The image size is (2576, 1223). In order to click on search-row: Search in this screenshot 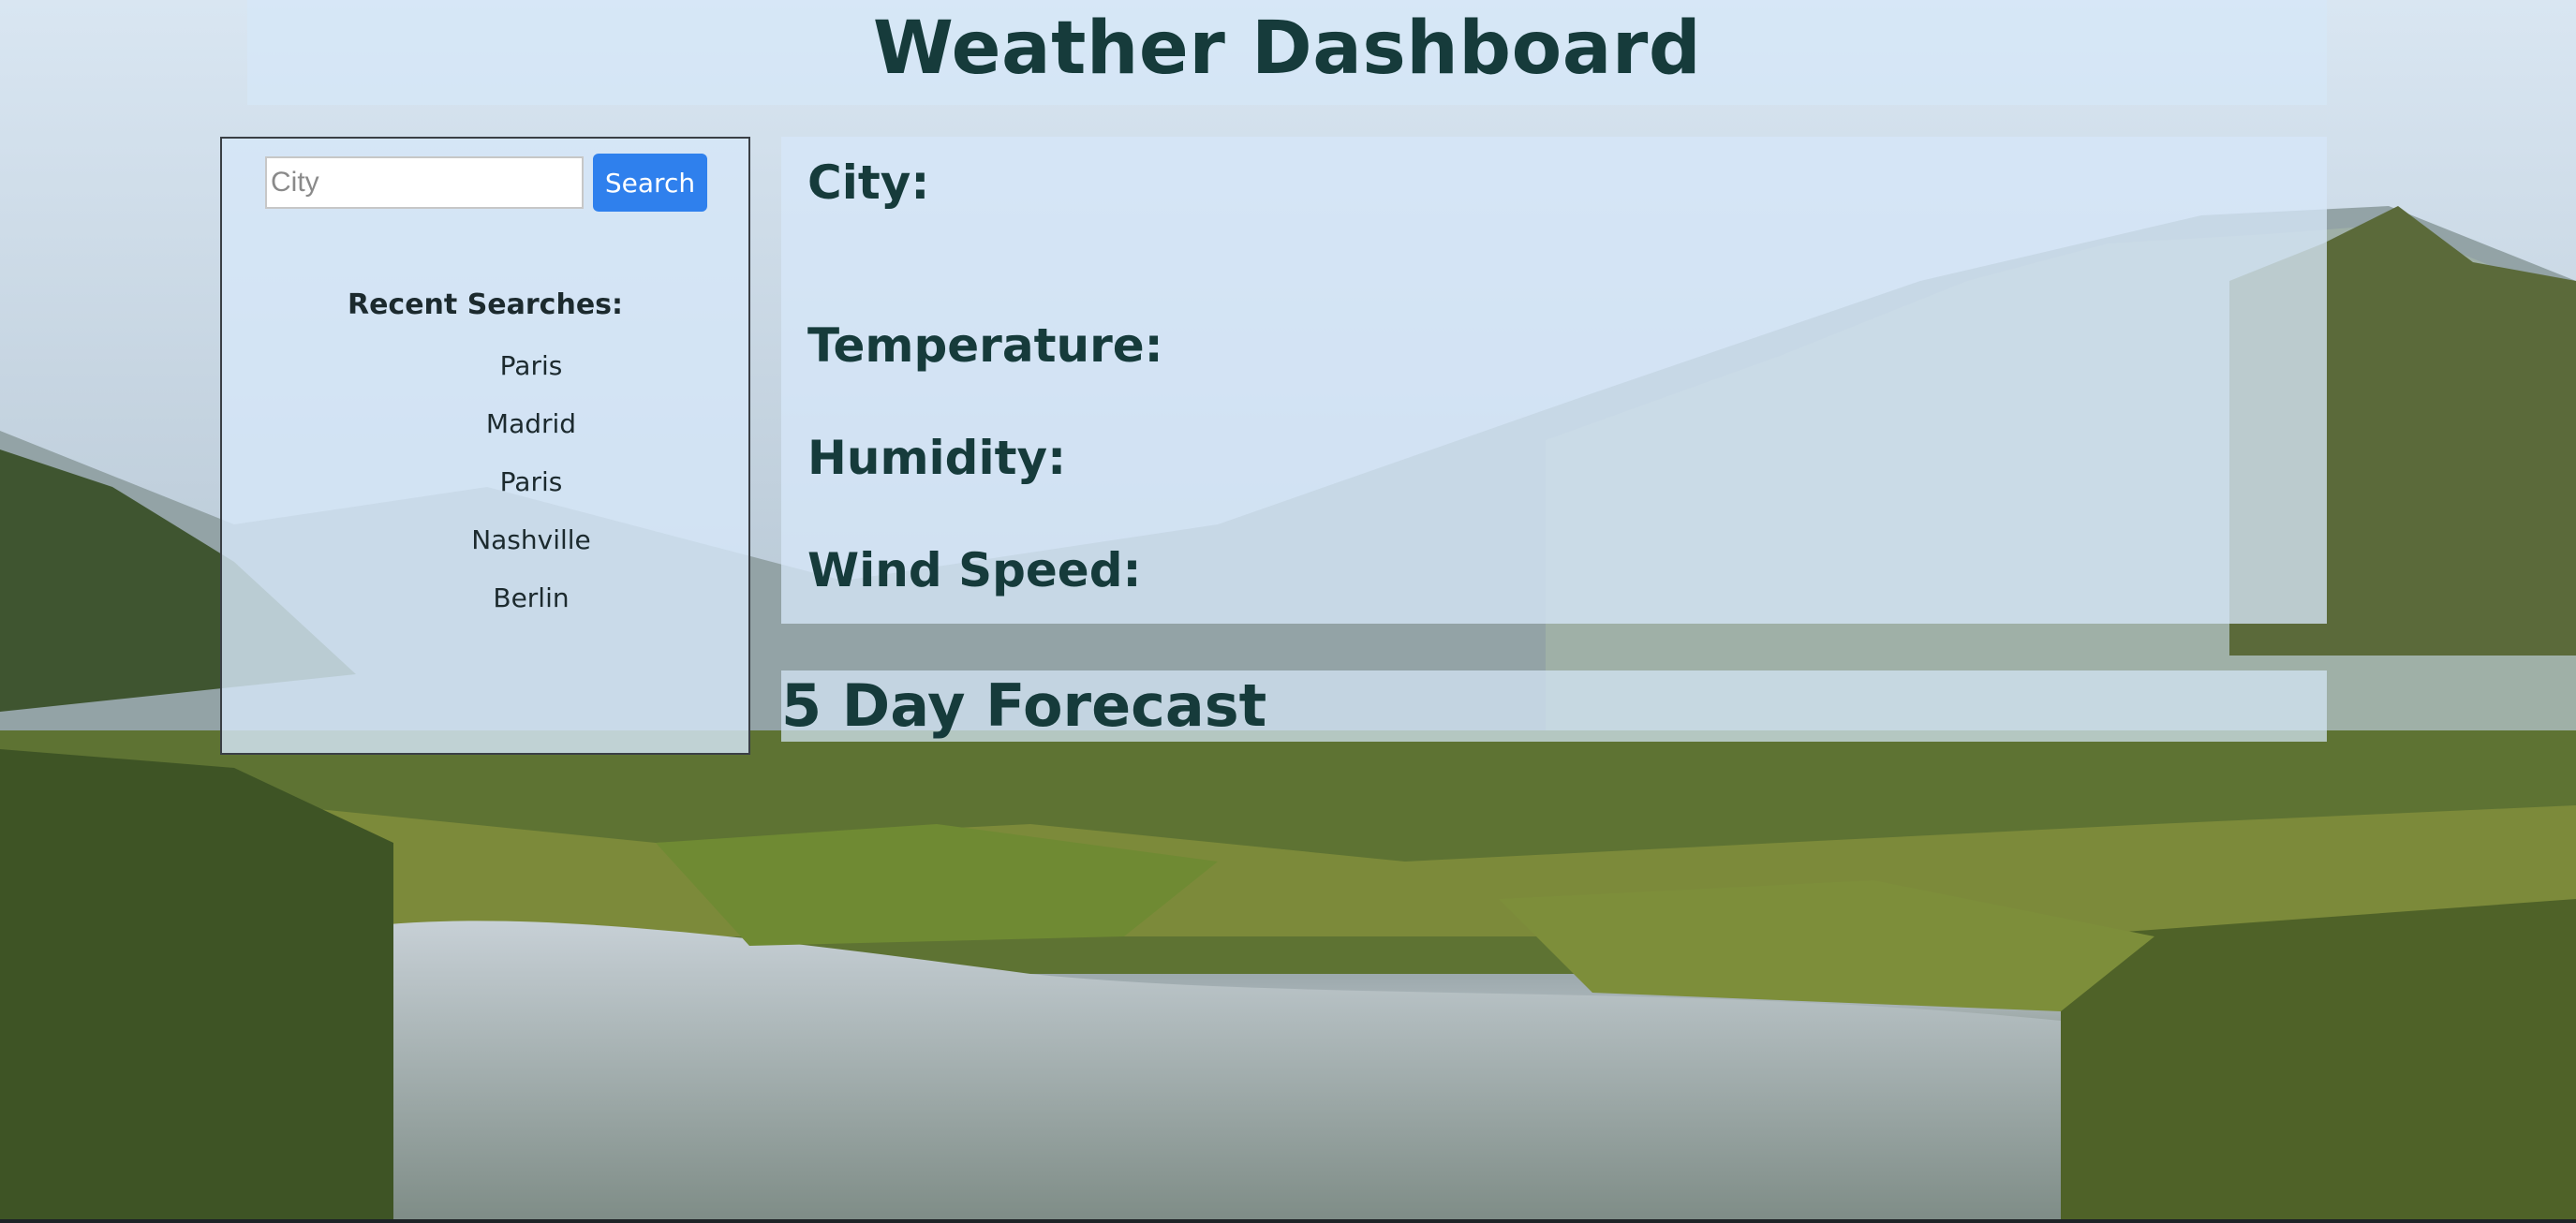, I will do `click(486, 183)`.